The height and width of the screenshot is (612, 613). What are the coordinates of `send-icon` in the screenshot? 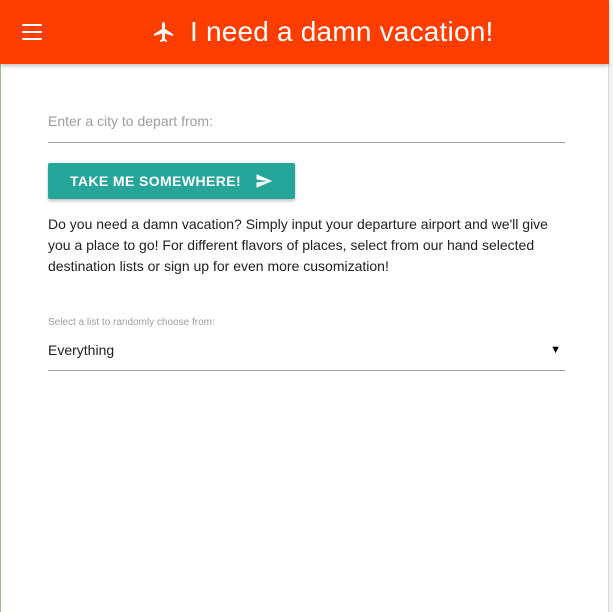 It's located at (264, 181).